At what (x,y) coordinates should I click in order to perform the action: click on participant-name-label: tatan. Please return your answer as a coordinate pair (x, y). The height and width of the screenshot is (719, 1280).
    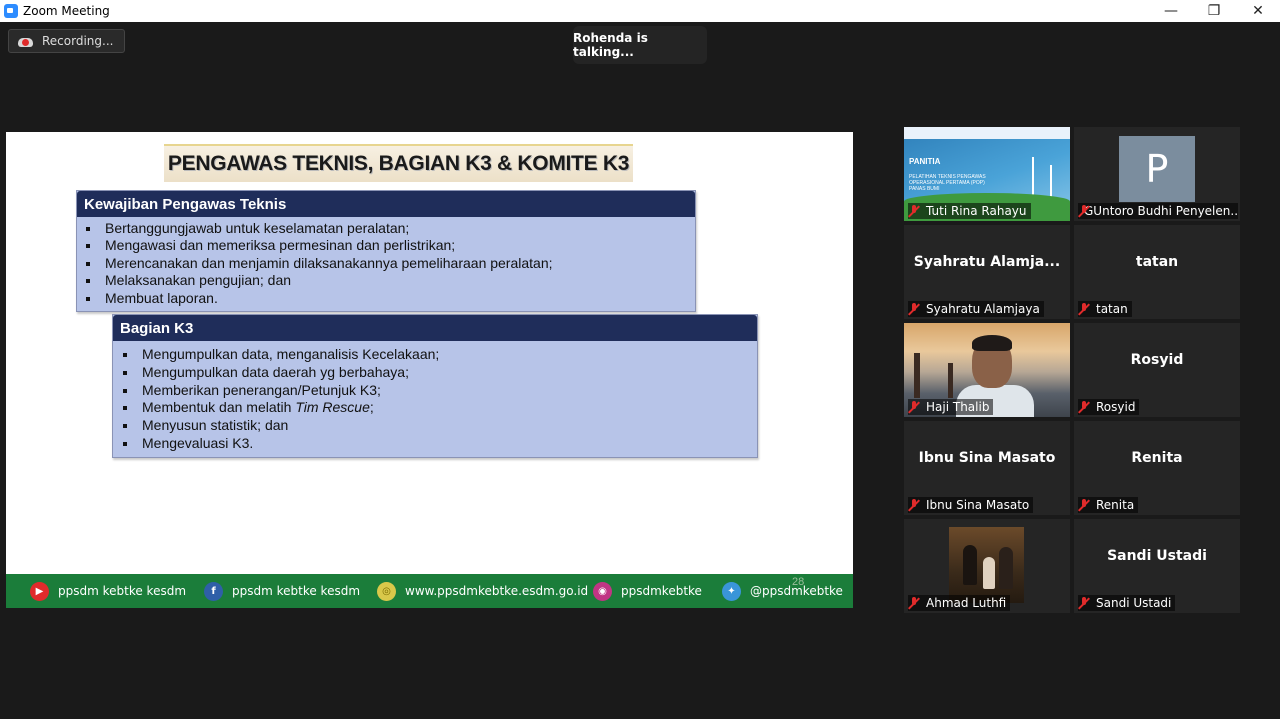
    Looking at the image, I should click on (1105, 309).